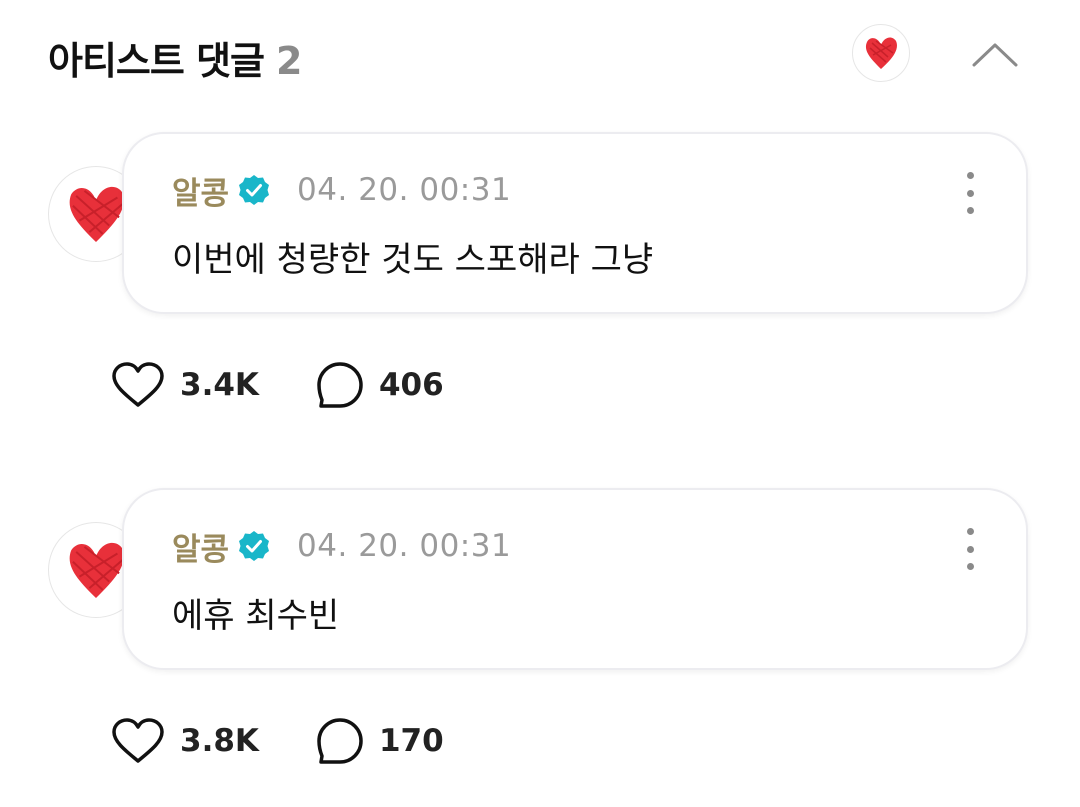 The image size is (1080, 807). Describe the element at coordinates (543, 54) in the screenshot. I see `artist-comments-header: 아티스트 댓글 2` at that location.